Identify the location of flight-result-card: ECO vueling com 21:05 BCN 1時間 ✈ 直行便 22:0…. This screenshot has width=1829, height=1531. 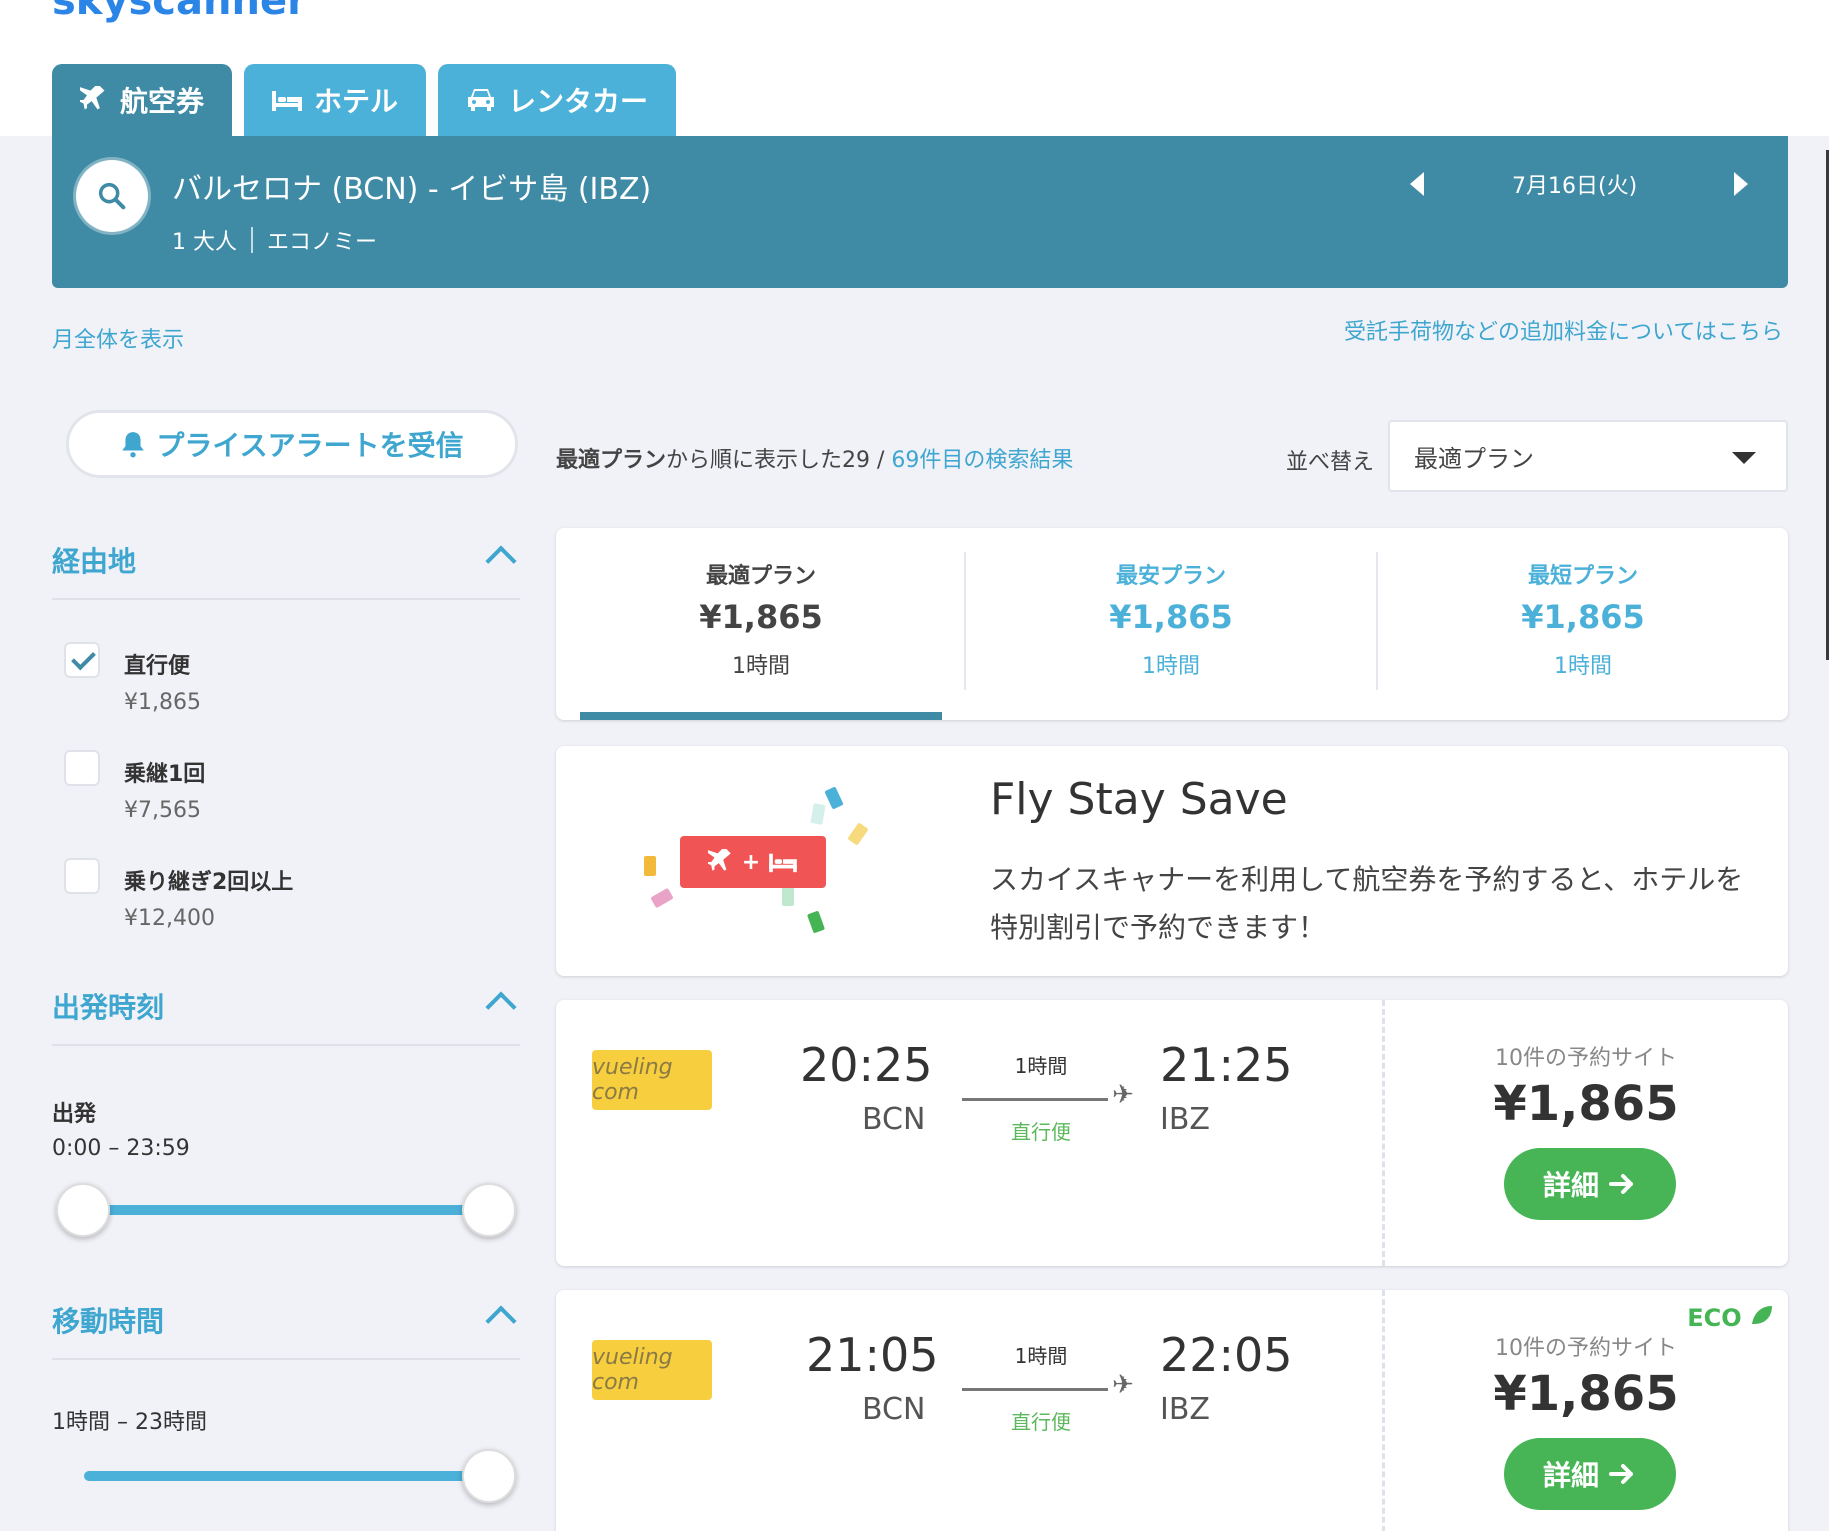
(1172, 1410).